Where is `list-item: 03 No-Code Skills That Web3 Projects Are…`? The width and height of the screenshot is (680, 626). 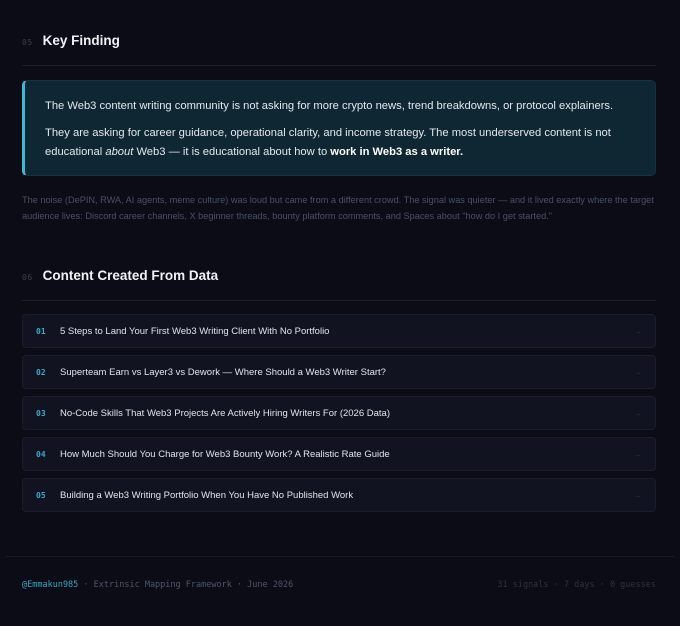
list-item: 03 No-Code Skills That Web3 Projects Are… is located at coordinates (339, 413).